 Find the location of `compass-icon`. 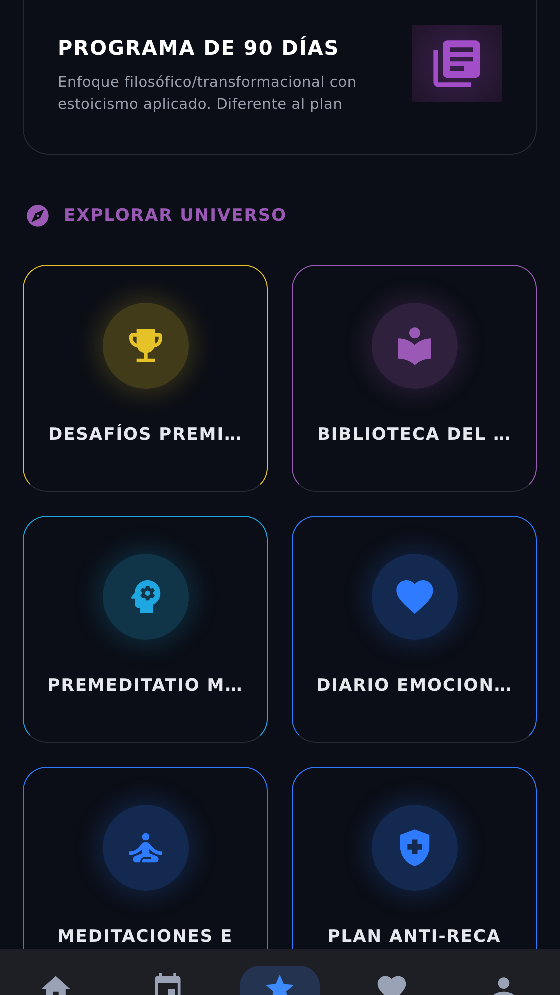

compass-icon is located at coordinates (38, 216).